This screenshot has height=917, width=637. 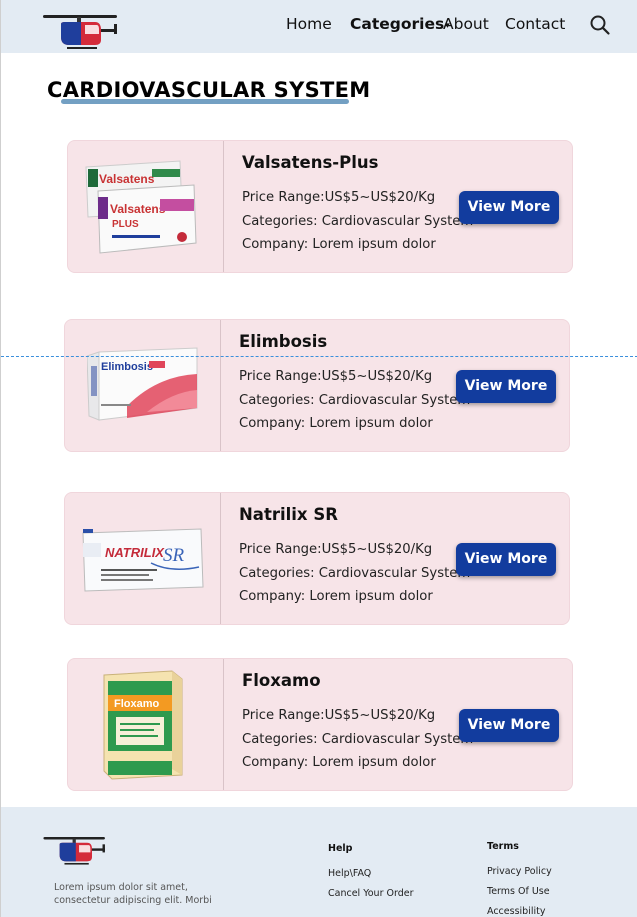 What do you see at coordinates (141, 725) in the screenshot?
I see `product-package-image: Floxamo` at bounding box center [141, 725].